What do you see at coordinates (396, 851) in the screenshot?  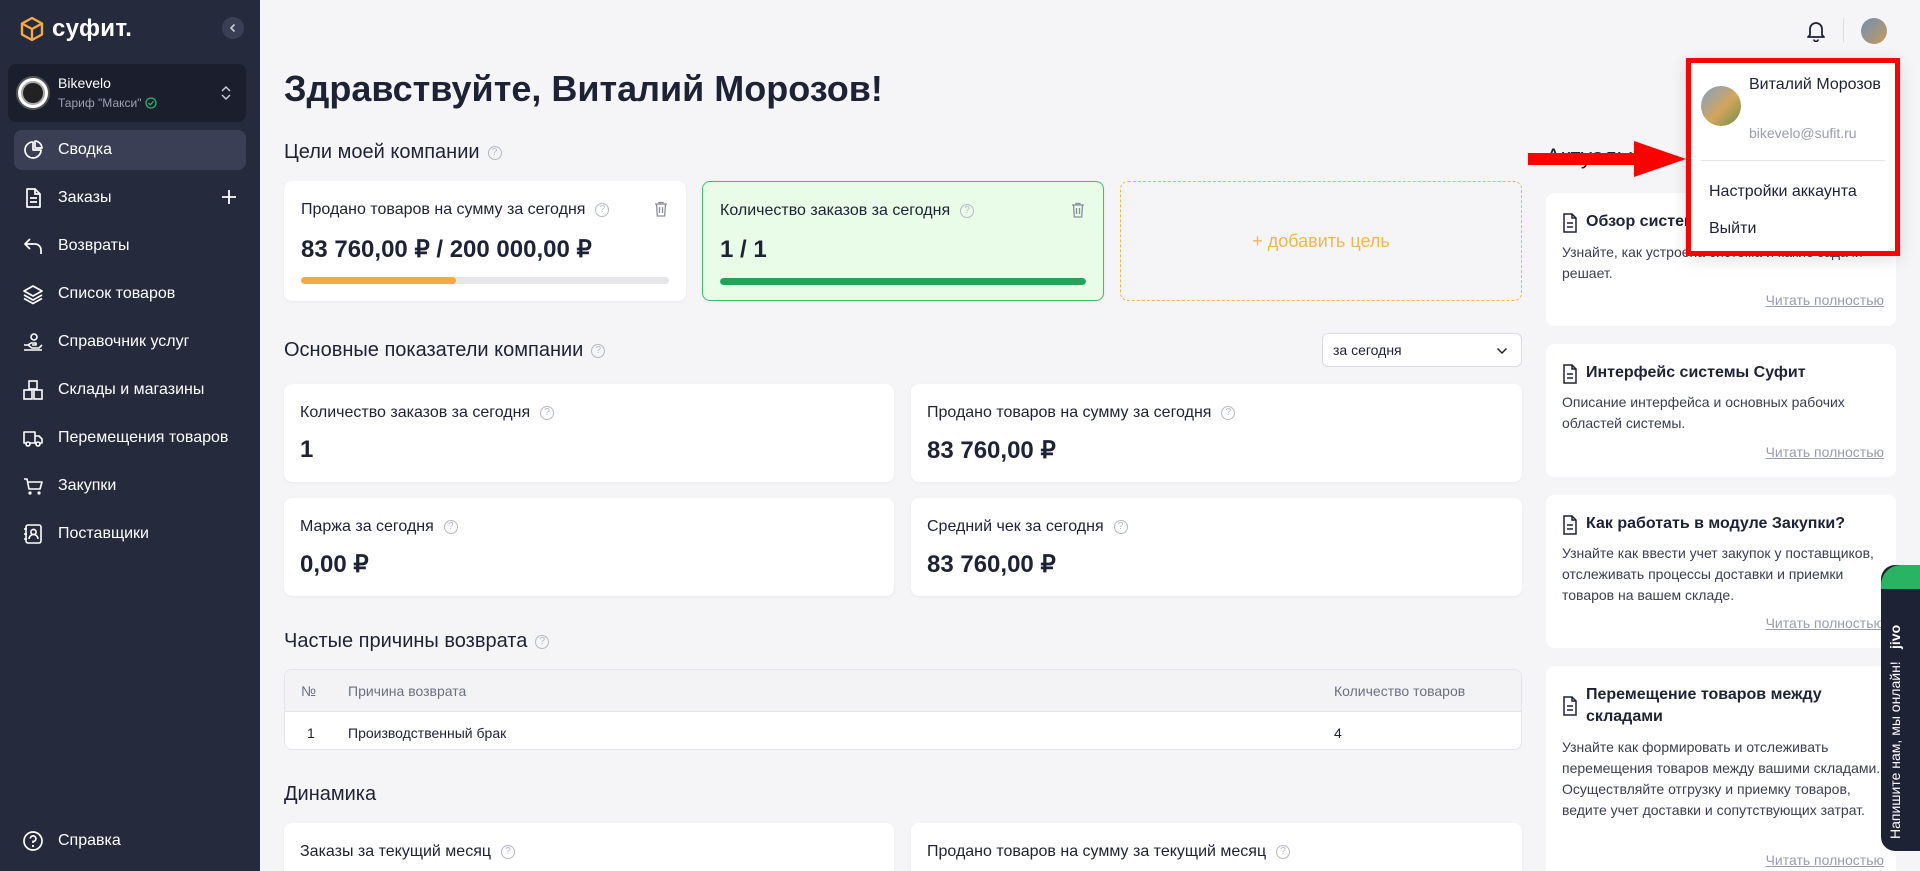 I see `dynamics-card-label: Заказы за текущий месяц` at bounding box center [396, 851].